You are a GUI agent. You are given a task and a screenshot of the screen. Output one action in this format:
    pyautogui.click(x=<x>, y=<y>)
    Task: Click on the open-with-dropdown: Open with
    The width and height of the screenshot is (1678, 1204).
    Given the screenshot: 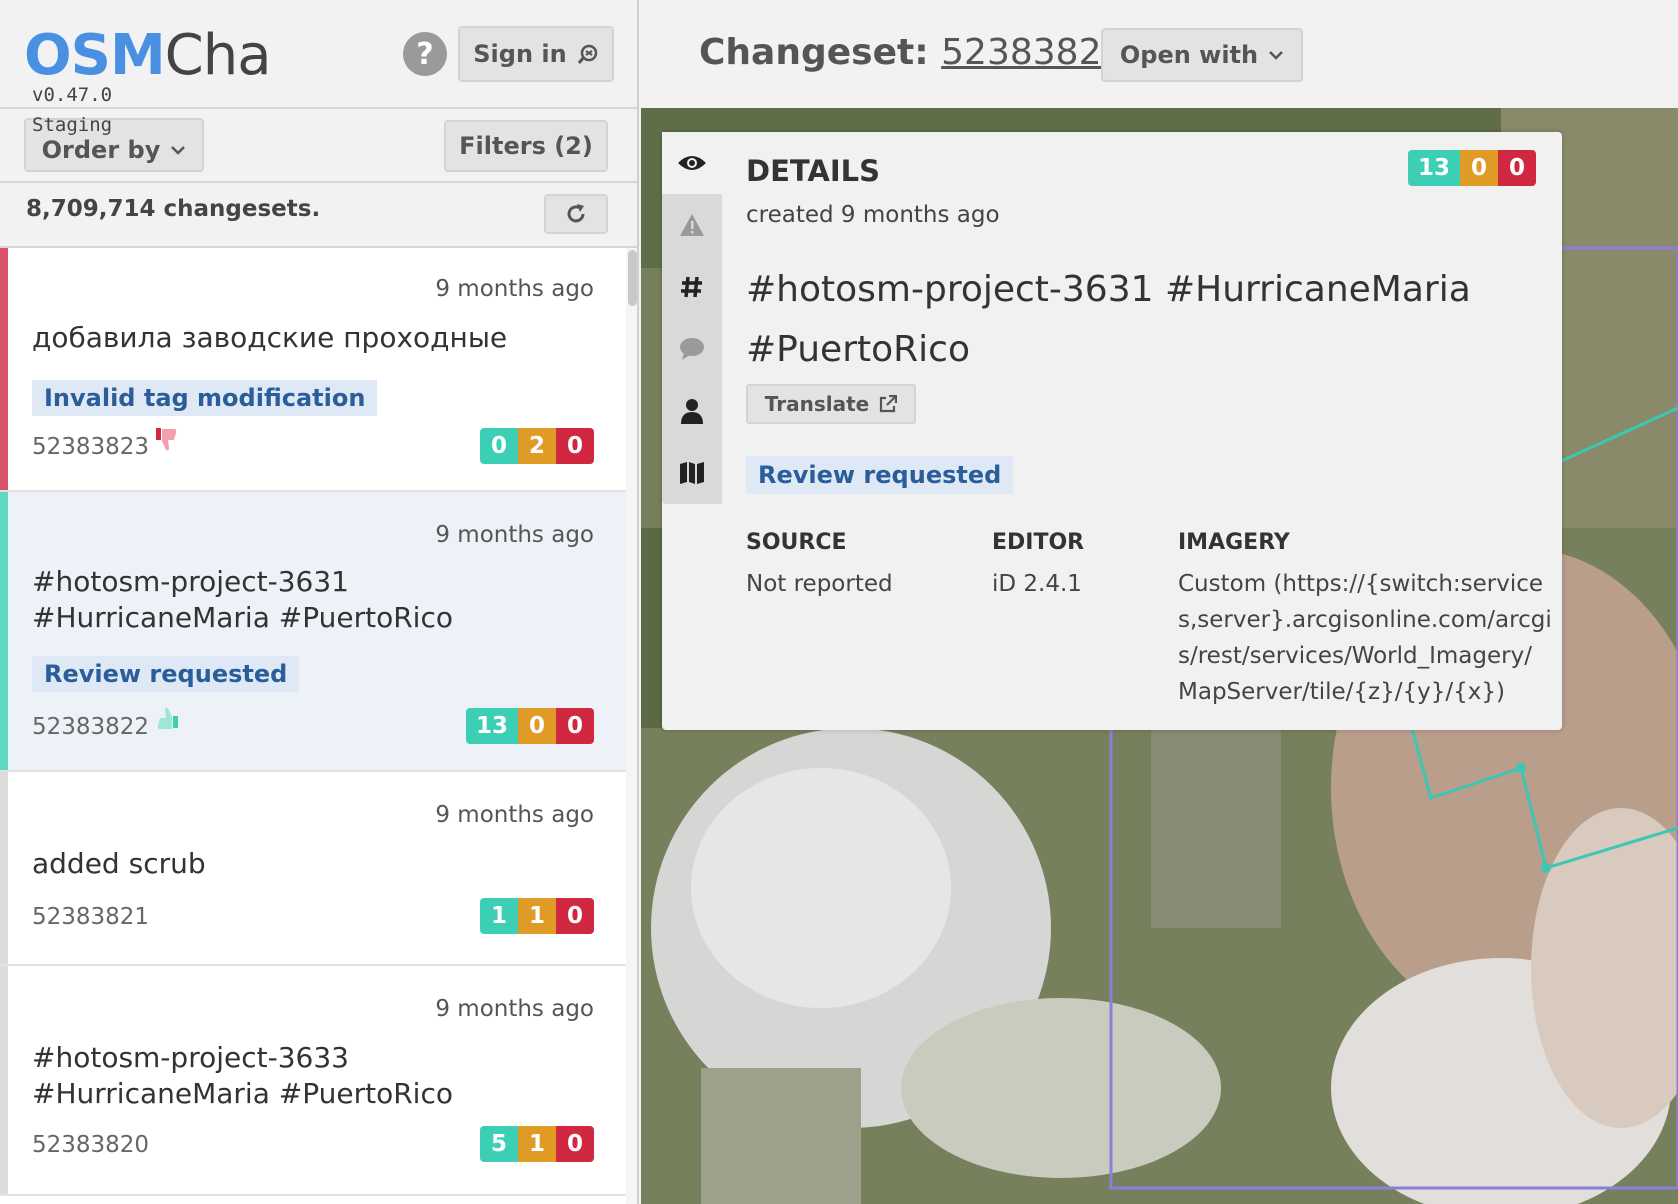 What is the action you would take?
    pyautogui.click(x=1202, y=55)
    